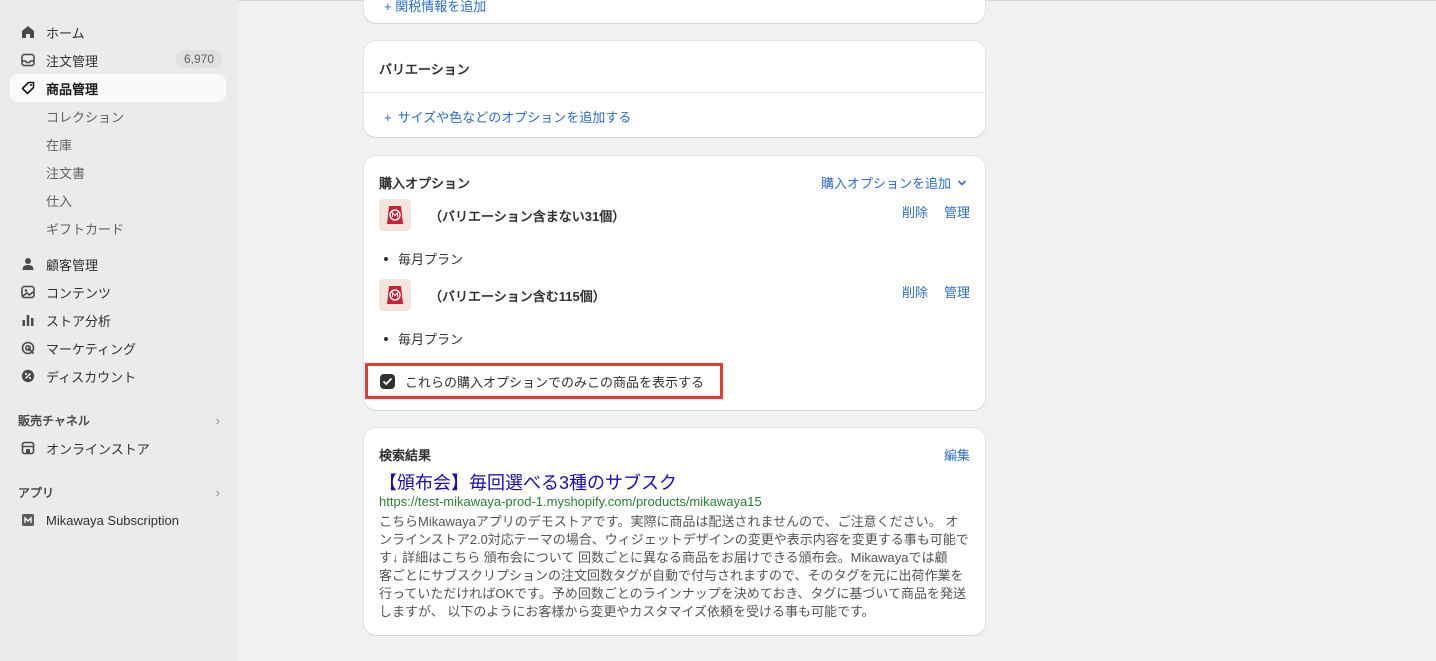 This screenshot has width=1436, height=661. I want to click on bar-chart-icon, so click(28, 320).